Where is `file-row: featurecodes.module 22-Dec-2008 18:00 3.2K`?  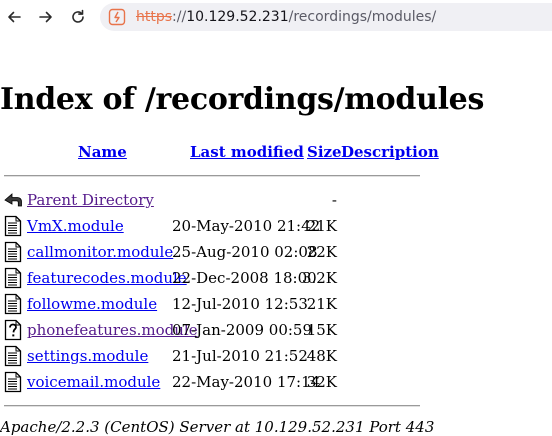 file-row: featurecodes.module 22-Dec-2008 18:00 3.2K is located at coordinates (276, 278).